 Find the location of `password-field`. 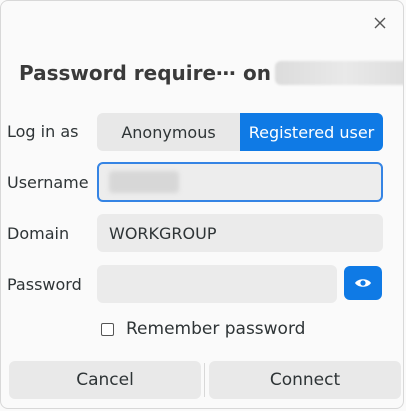

password-field is located at coordinates (217, 284).